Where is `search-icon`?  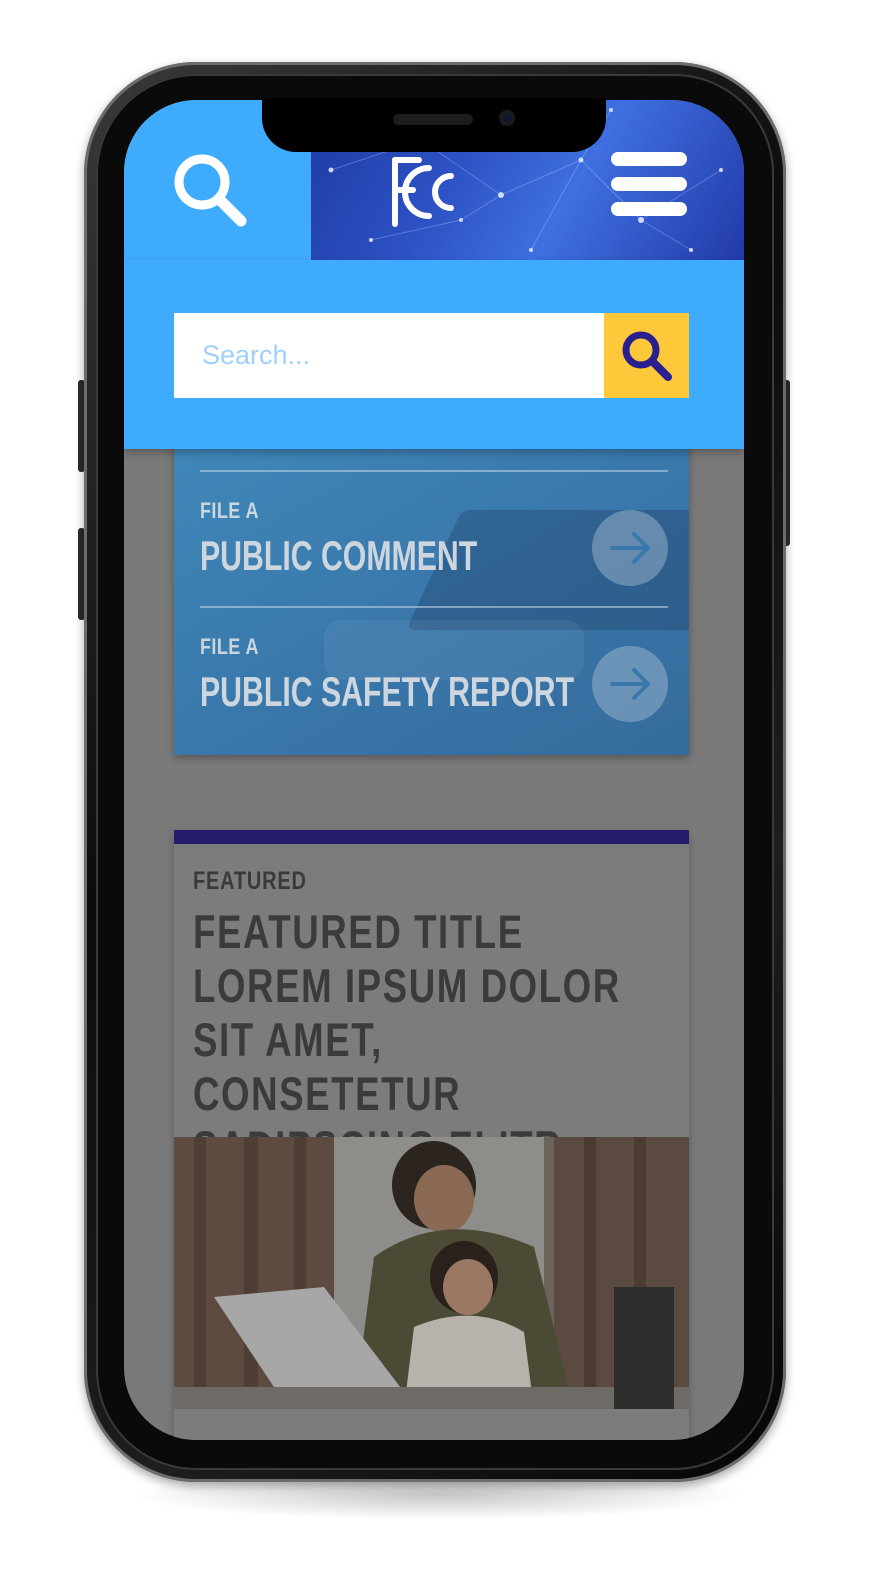 search-icon is located at coordinates (210, 190).